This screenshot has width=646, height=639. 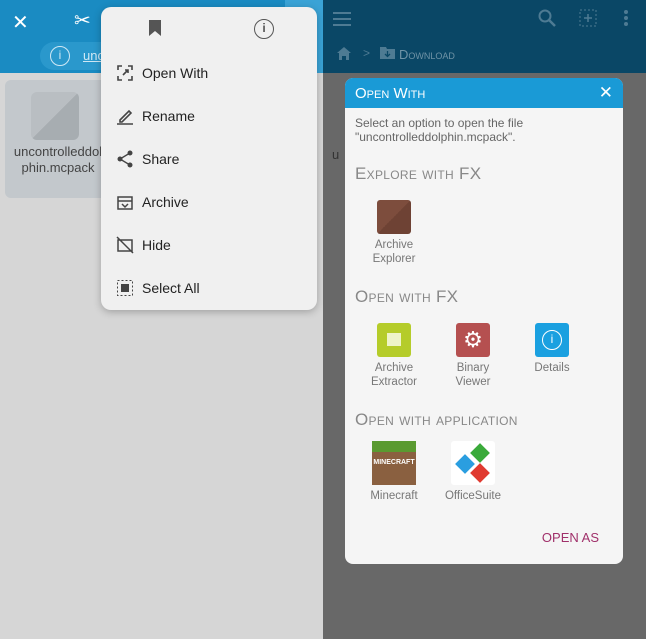 What do you see at coordinates (418, 173) in the screenshot?
I see `section-title: Explore with FX` at bounding box center [418, 173].